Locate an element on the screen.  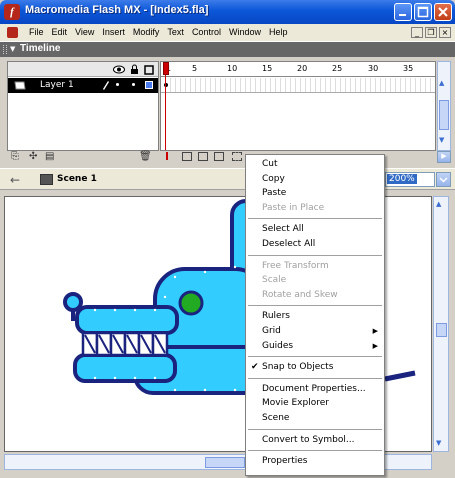
scroll-up-icon: ▲ is located at coordinates (441, 83).